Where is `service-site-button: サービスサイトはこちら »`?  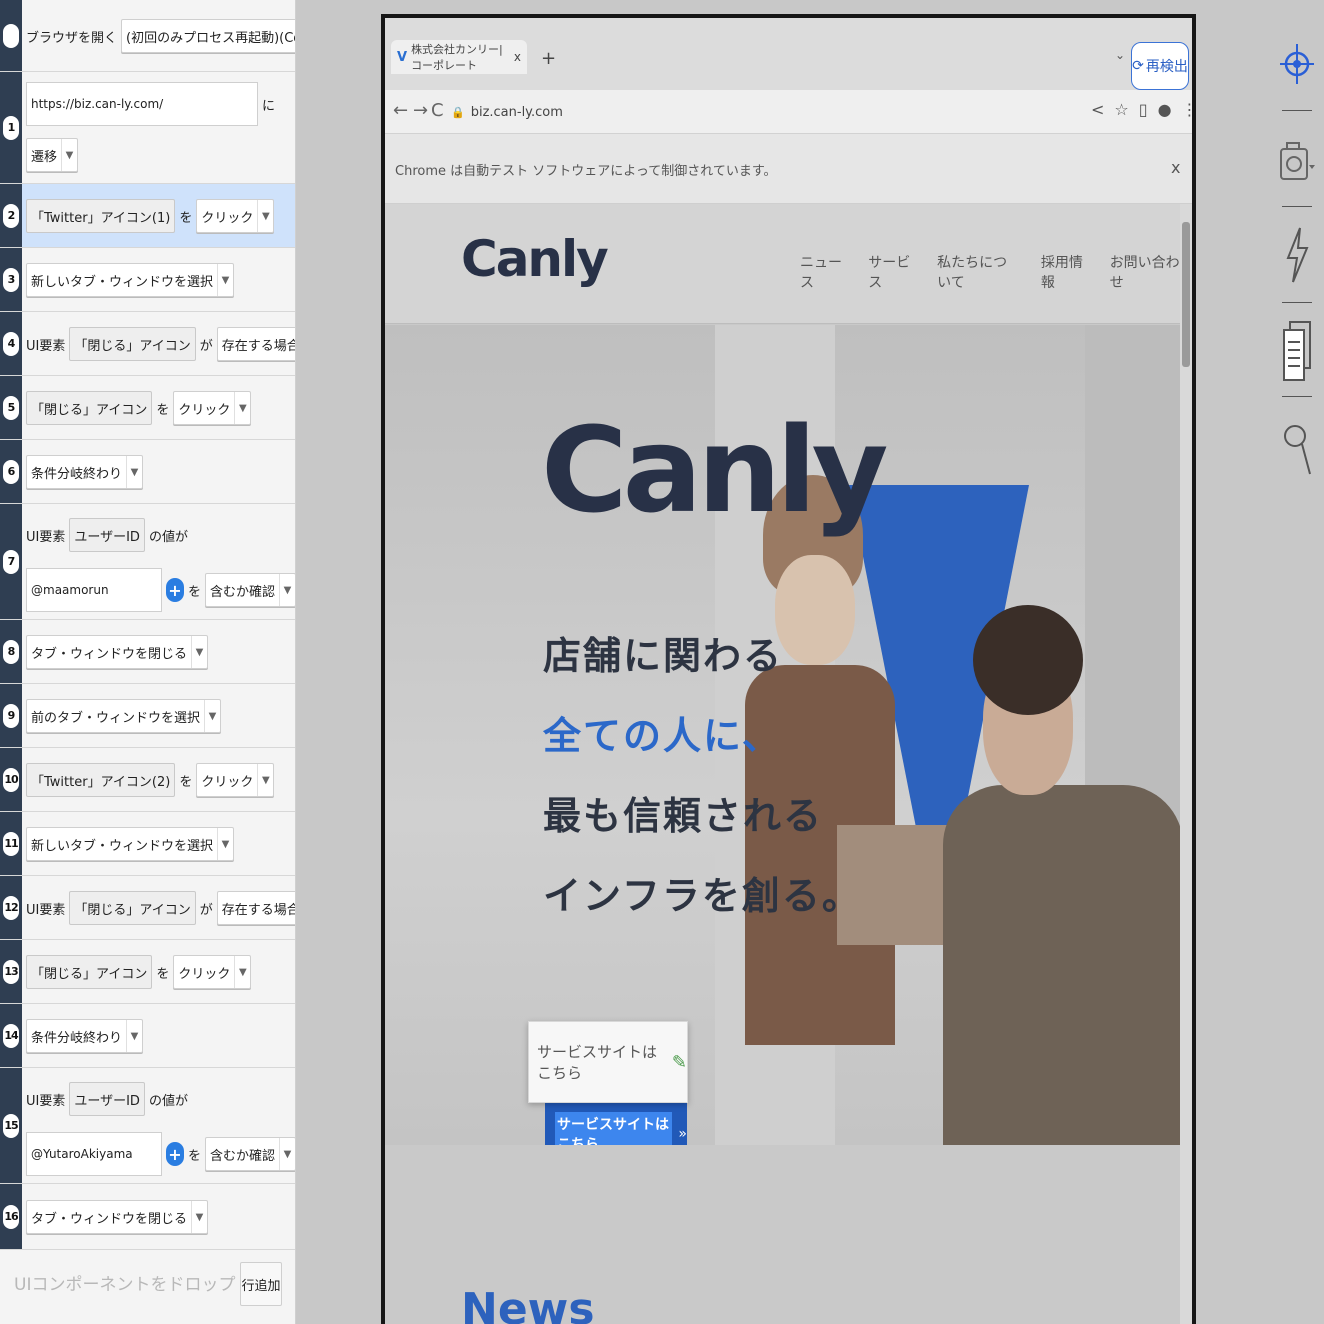
service-site-button: サービスサイトはこちら » is located at coordinates (616, 1124).